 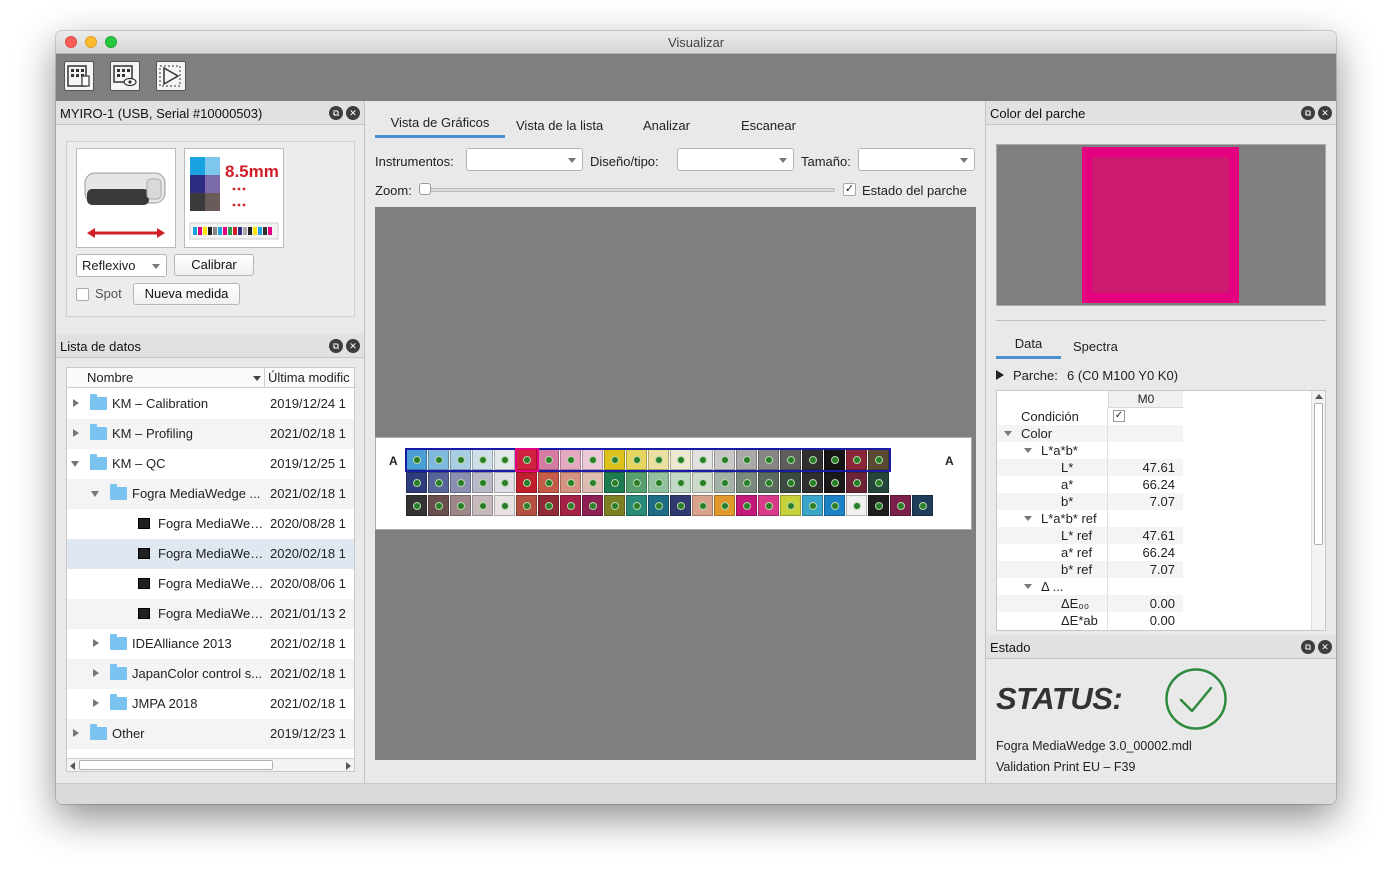 What do you see at coordinates (1090, 467) in the screenshot?
I see `data-row: L* 47.61` at bounding box center [1090, 467].